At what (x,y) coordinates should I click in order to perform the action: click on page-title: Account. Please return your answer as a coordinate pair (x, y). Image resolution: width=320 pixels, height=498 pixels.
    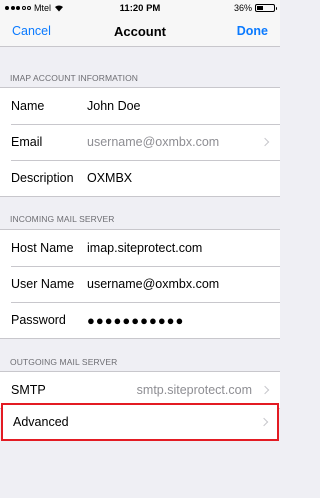
    Looking at the image, I should click on (140, 31).